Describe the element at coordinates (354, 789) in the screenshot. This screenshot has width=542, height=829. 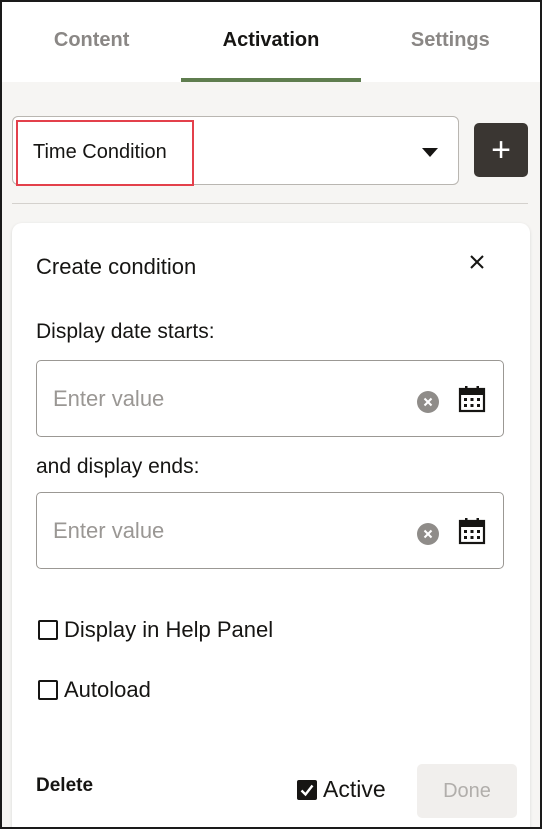
I see `active-label: Active` at that location.